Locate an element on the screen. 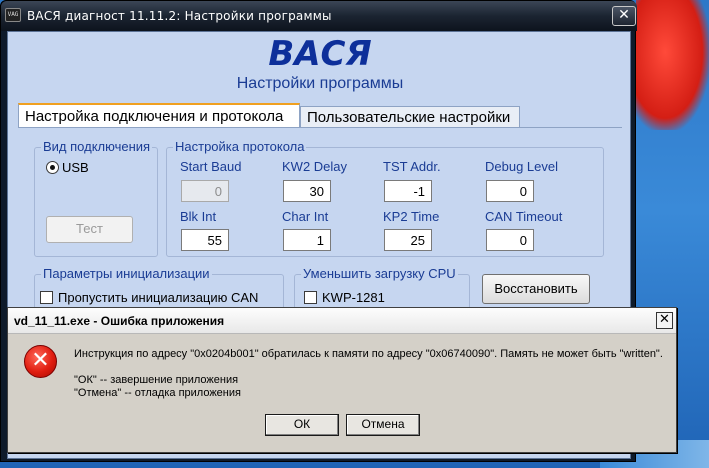 The image size is (709, 468). char-int-label: Char Int is located at coordinates (305, 216).